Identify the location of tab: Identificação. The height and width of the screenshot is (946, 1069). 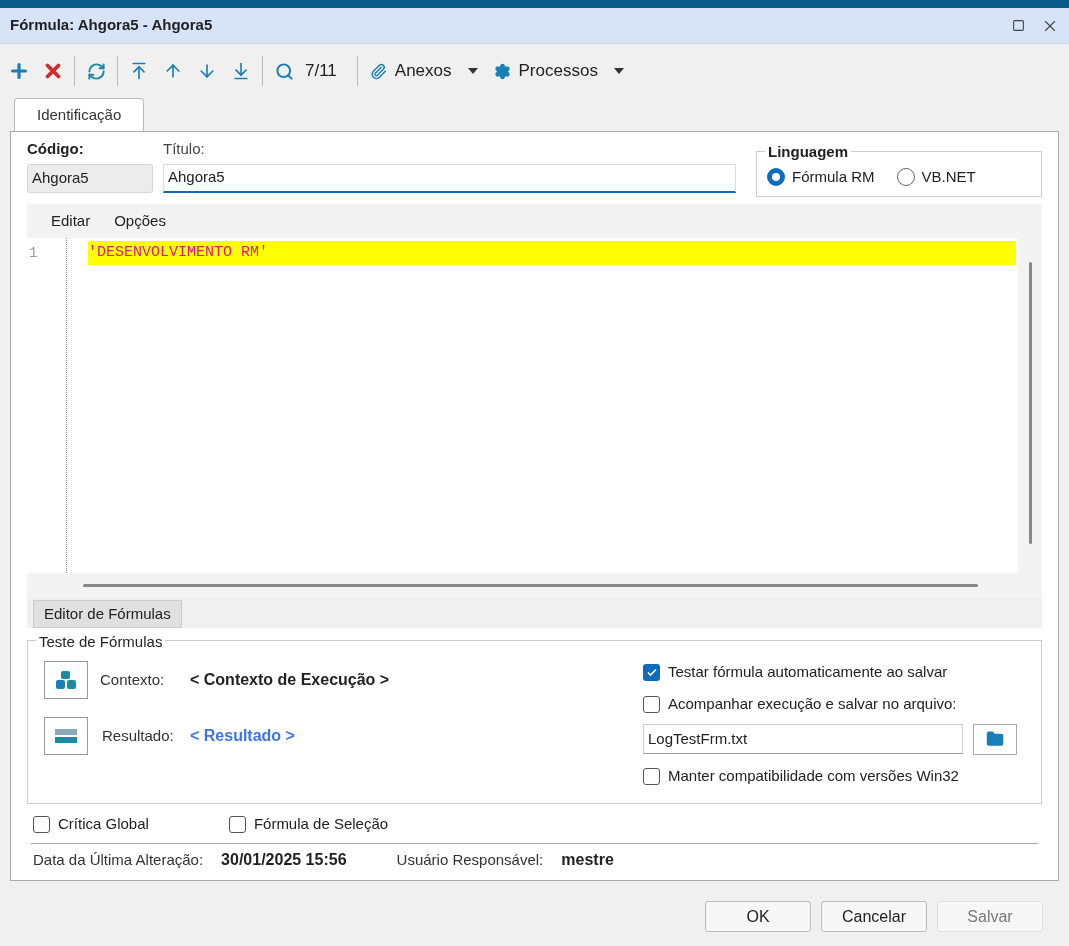
(79, 114).